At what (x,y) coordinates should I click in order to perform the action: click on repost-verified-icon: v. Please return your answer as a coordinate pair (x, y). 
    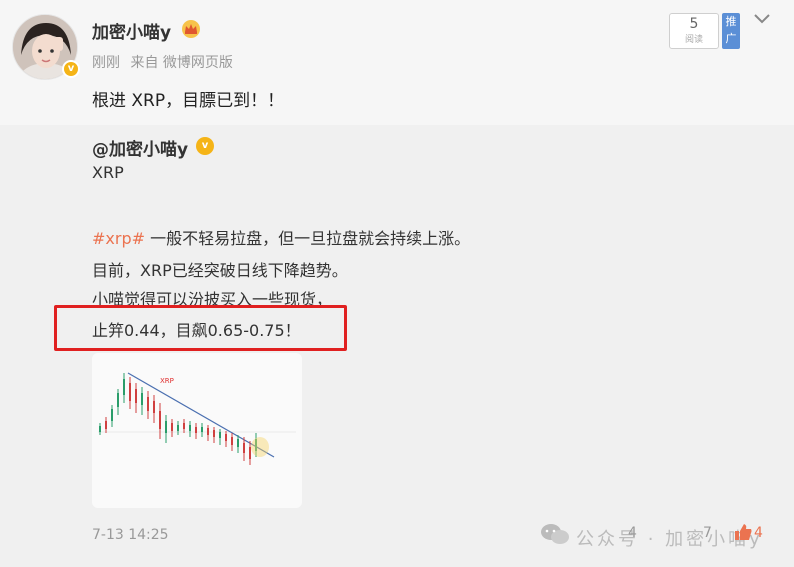
    Looking at the image, I should click on (205, 146).